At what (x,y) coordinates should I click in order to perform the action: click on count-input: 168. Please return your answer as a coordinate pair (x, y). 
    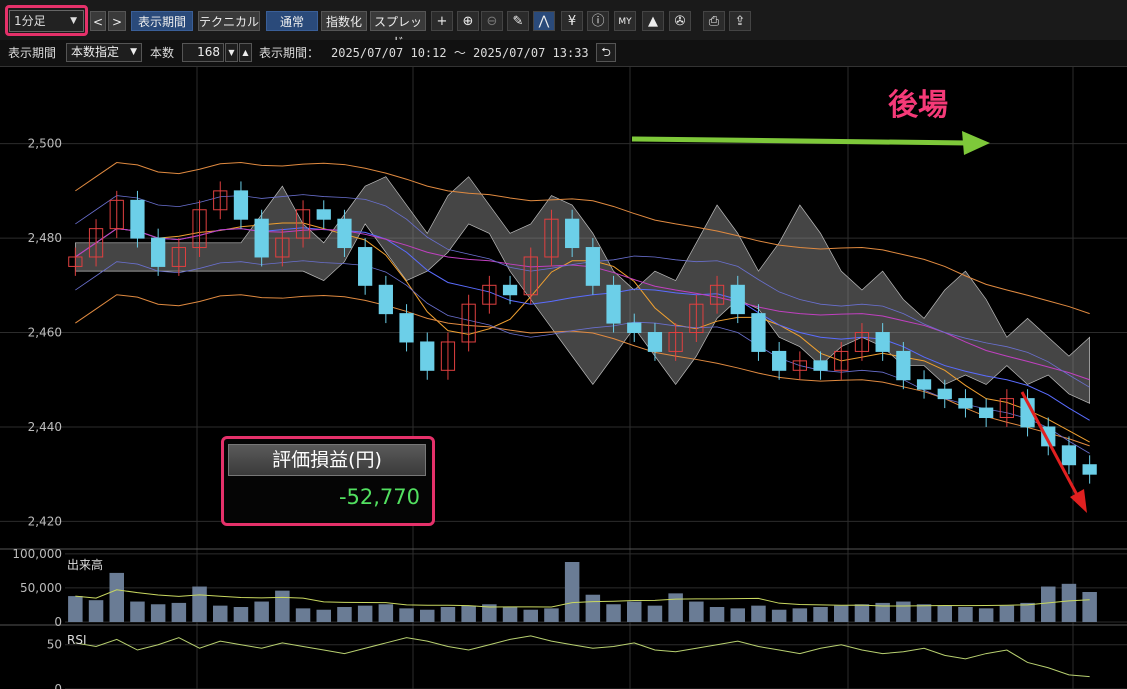
    Looking at the image, I should click on (203, 52).